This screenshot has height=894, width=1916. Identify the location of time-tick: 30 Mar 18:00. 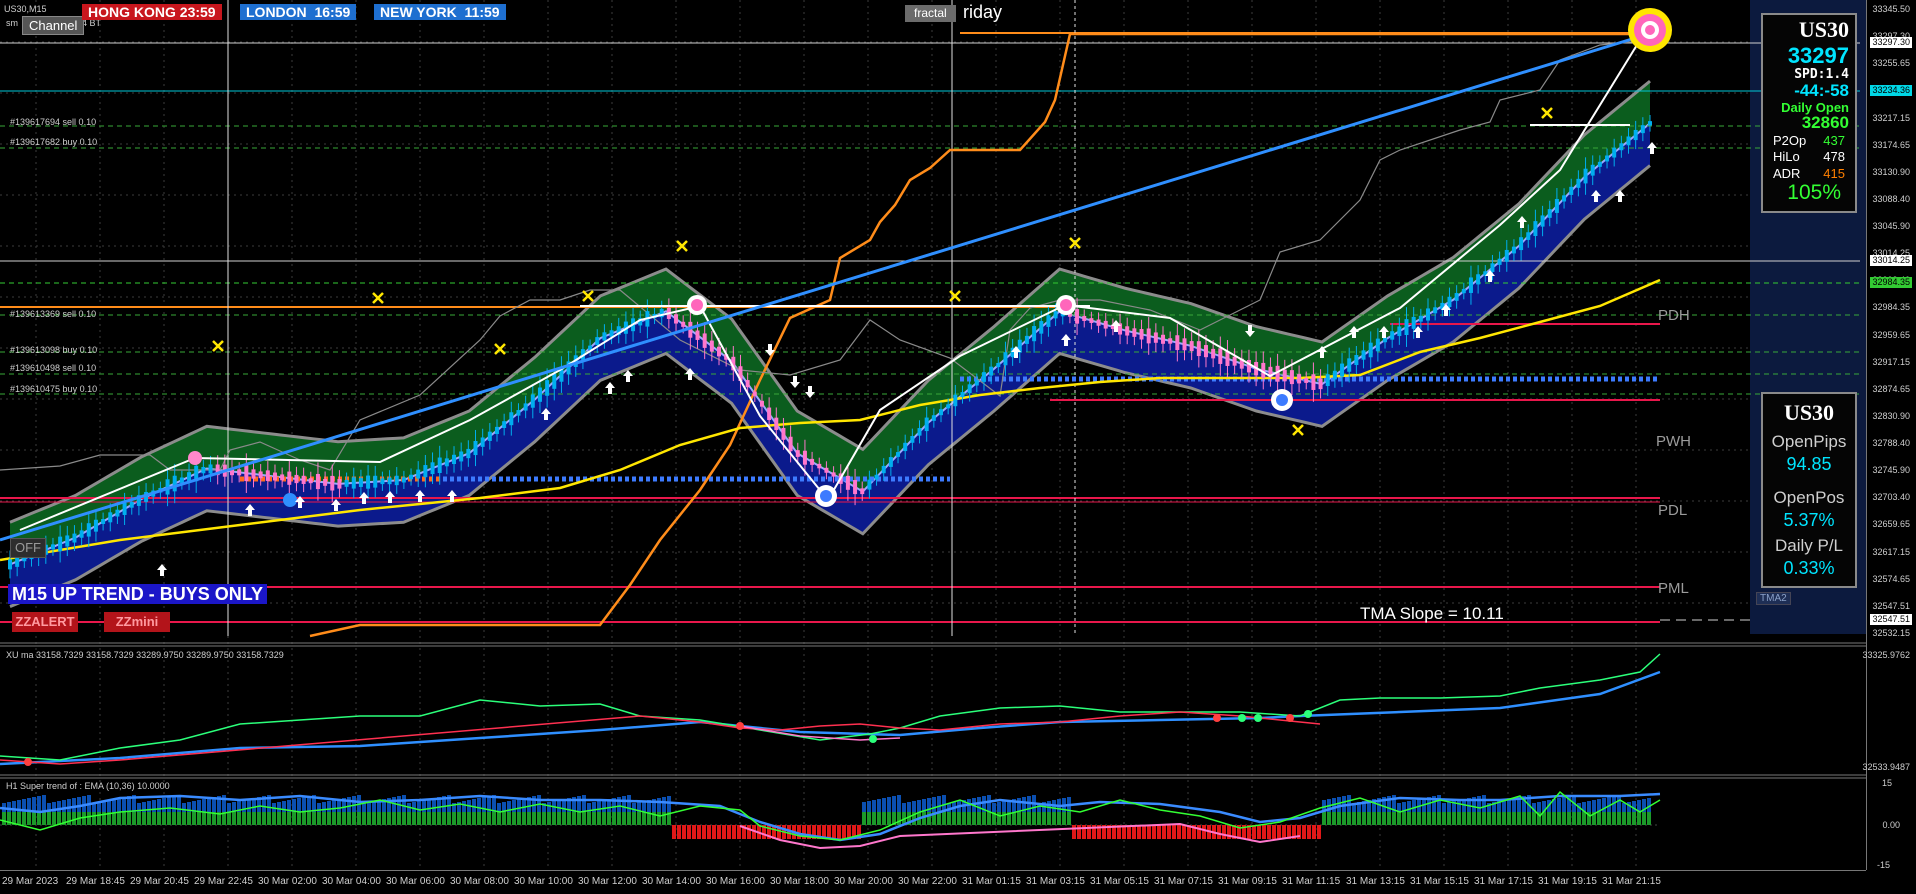
(799, 881).